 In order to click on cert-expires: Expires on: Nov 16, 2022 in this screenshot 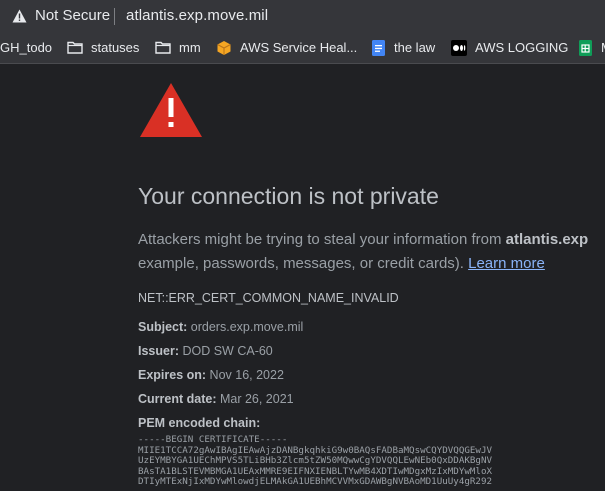, I will do `click(211, 375)`.